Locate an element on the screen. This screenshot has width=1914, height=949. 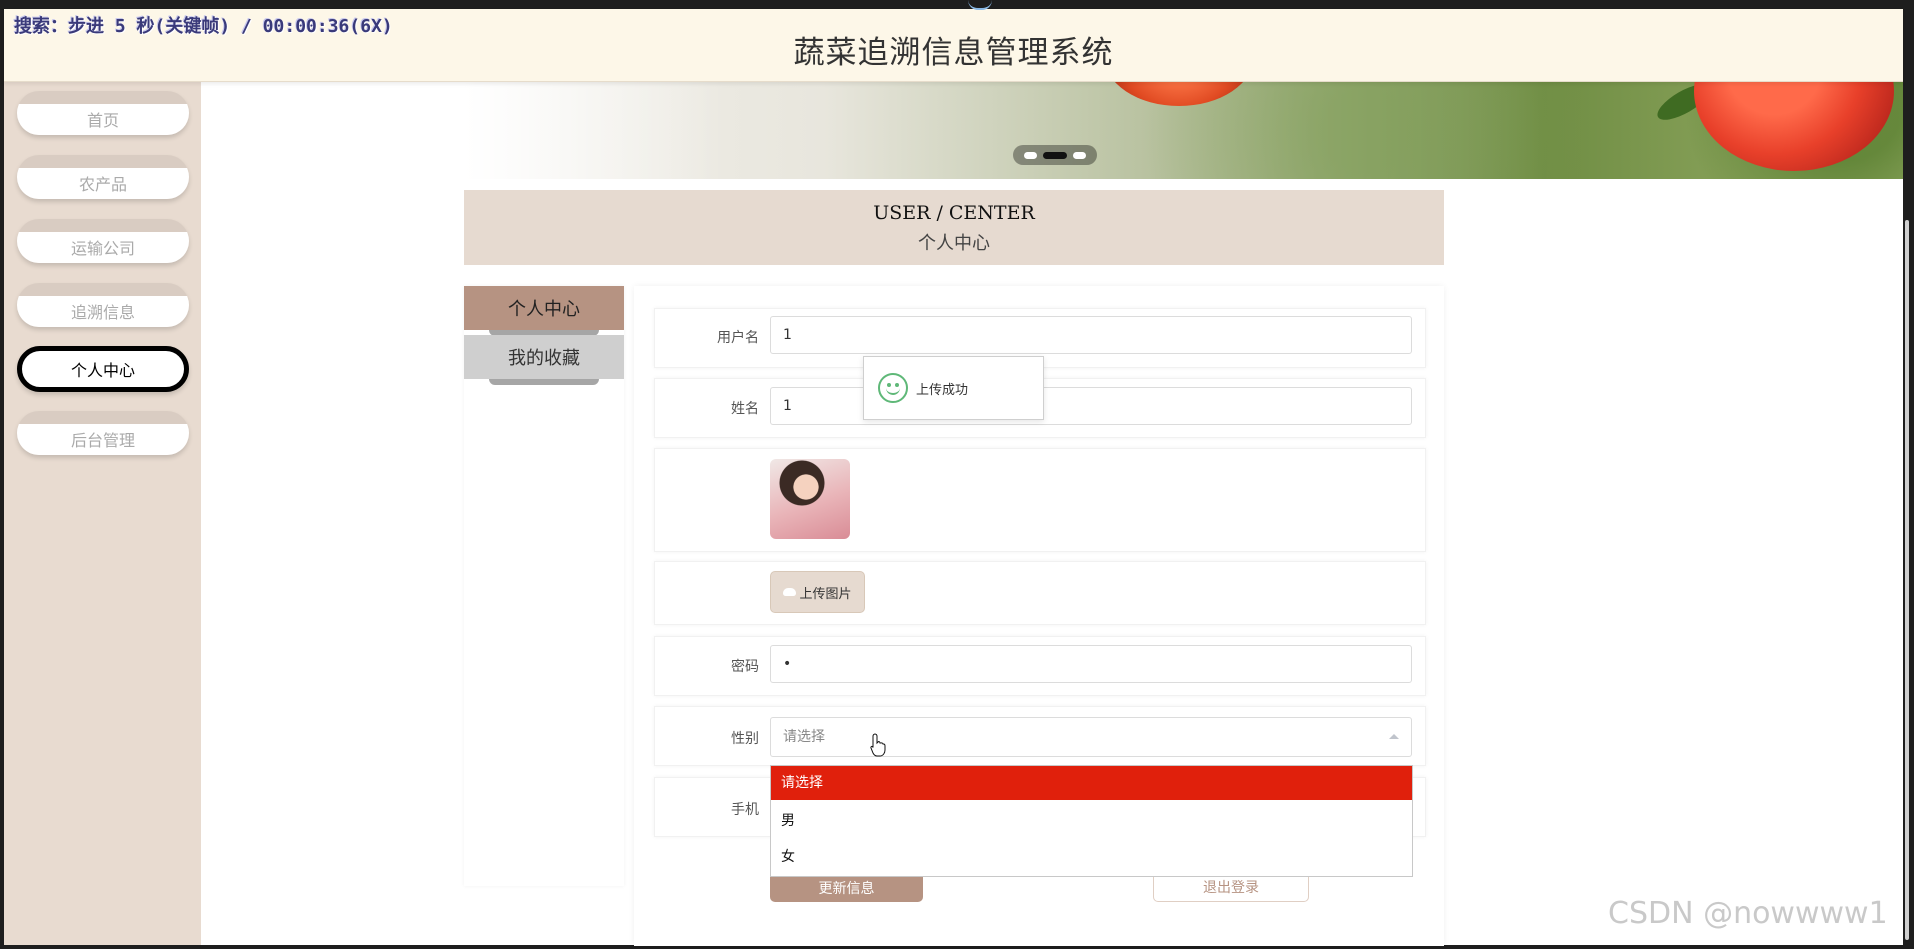
user-tabs-panel: 个人中心 我的收藏 is located at coordinates (544, 586).